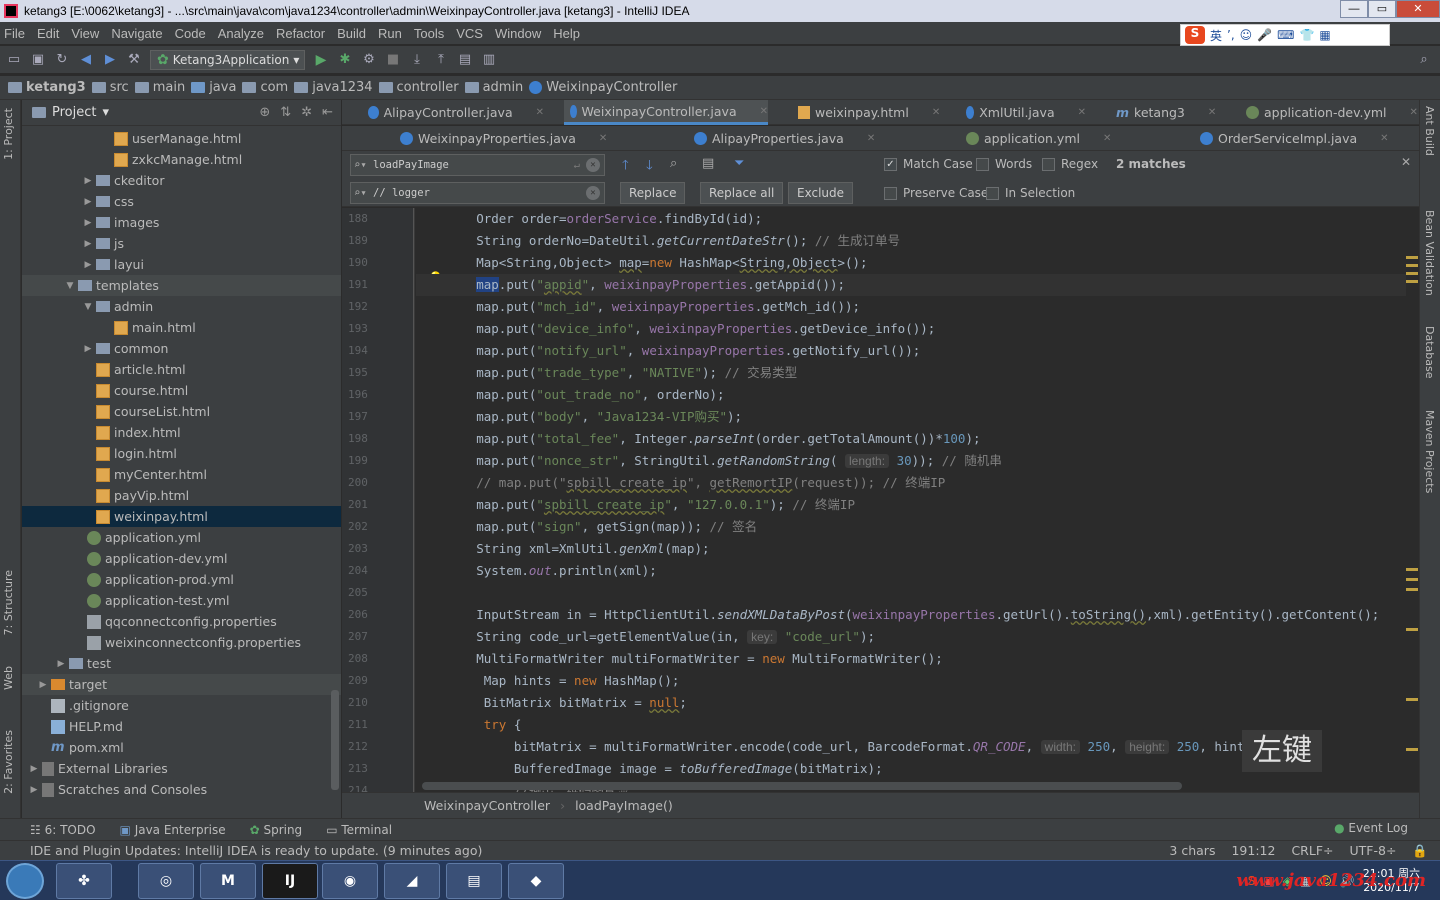 The image size is (1440, 900). What do you see at coordinates (62, 60) in the screenshot?
I see `sync-icon: ↻` at bounding box center [62, 60].